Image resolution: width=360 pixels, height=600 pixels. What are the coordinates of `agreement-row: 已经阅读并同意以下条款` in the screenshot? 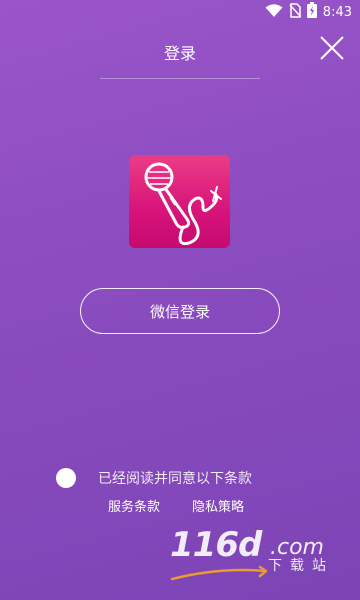 It's located at (154, 478).